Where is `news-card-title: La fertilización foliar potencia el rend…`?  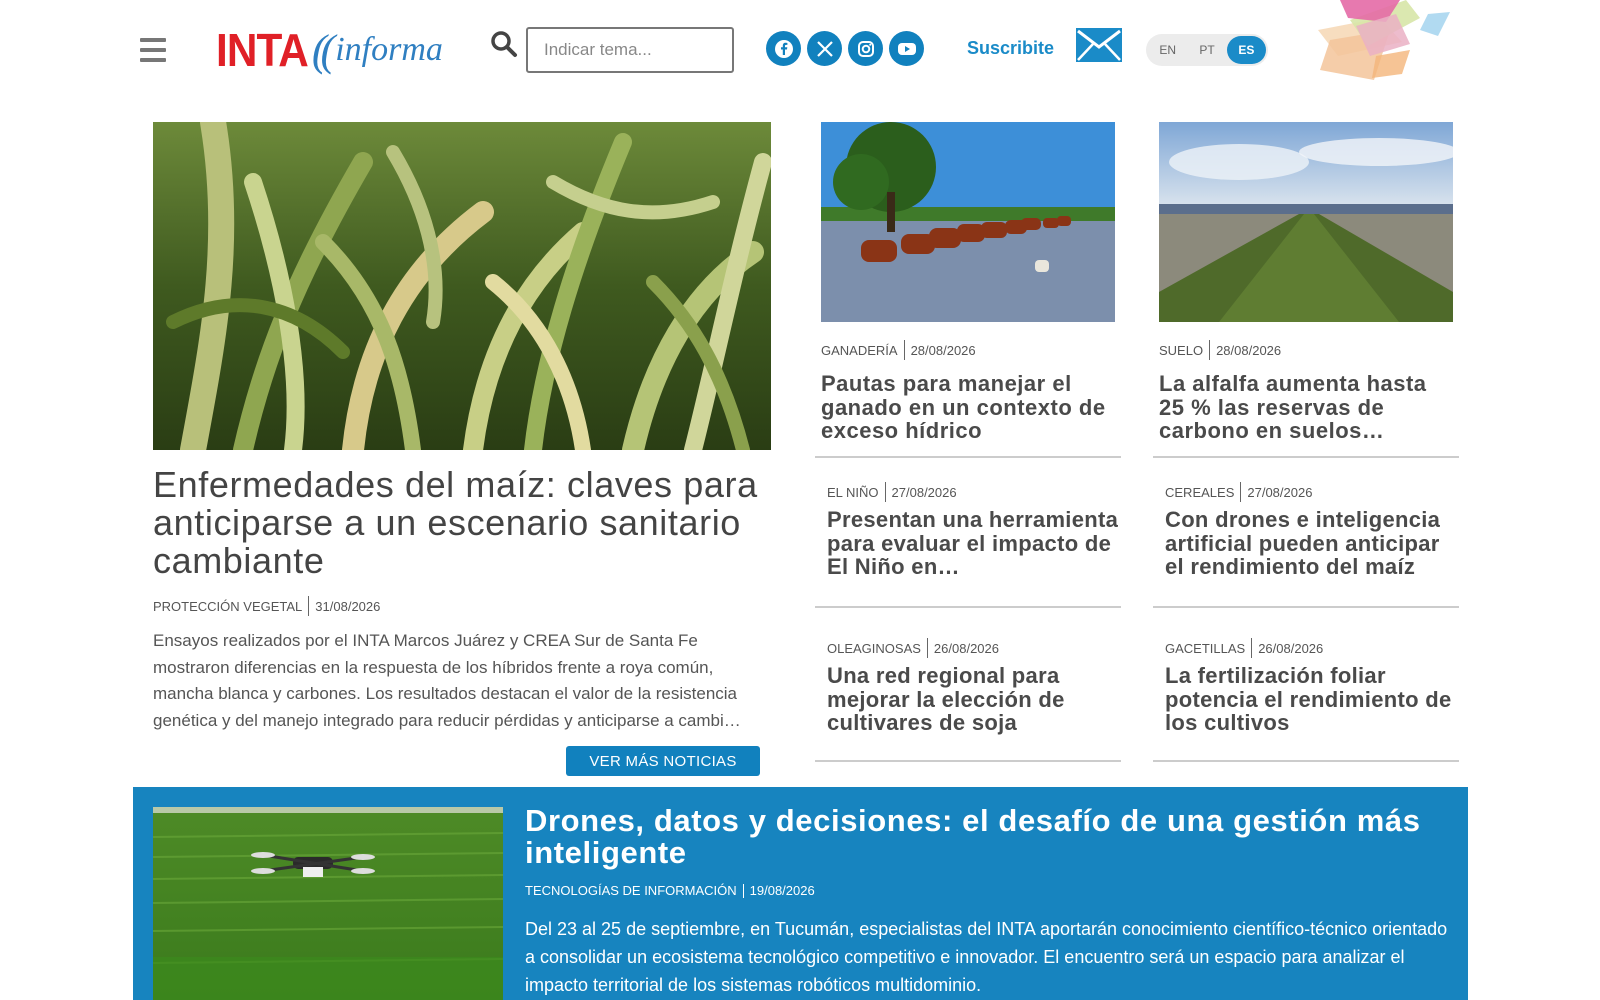
news-card-title: La fertilización foliar potencia el rend… is located at coordinates (1312, 700).